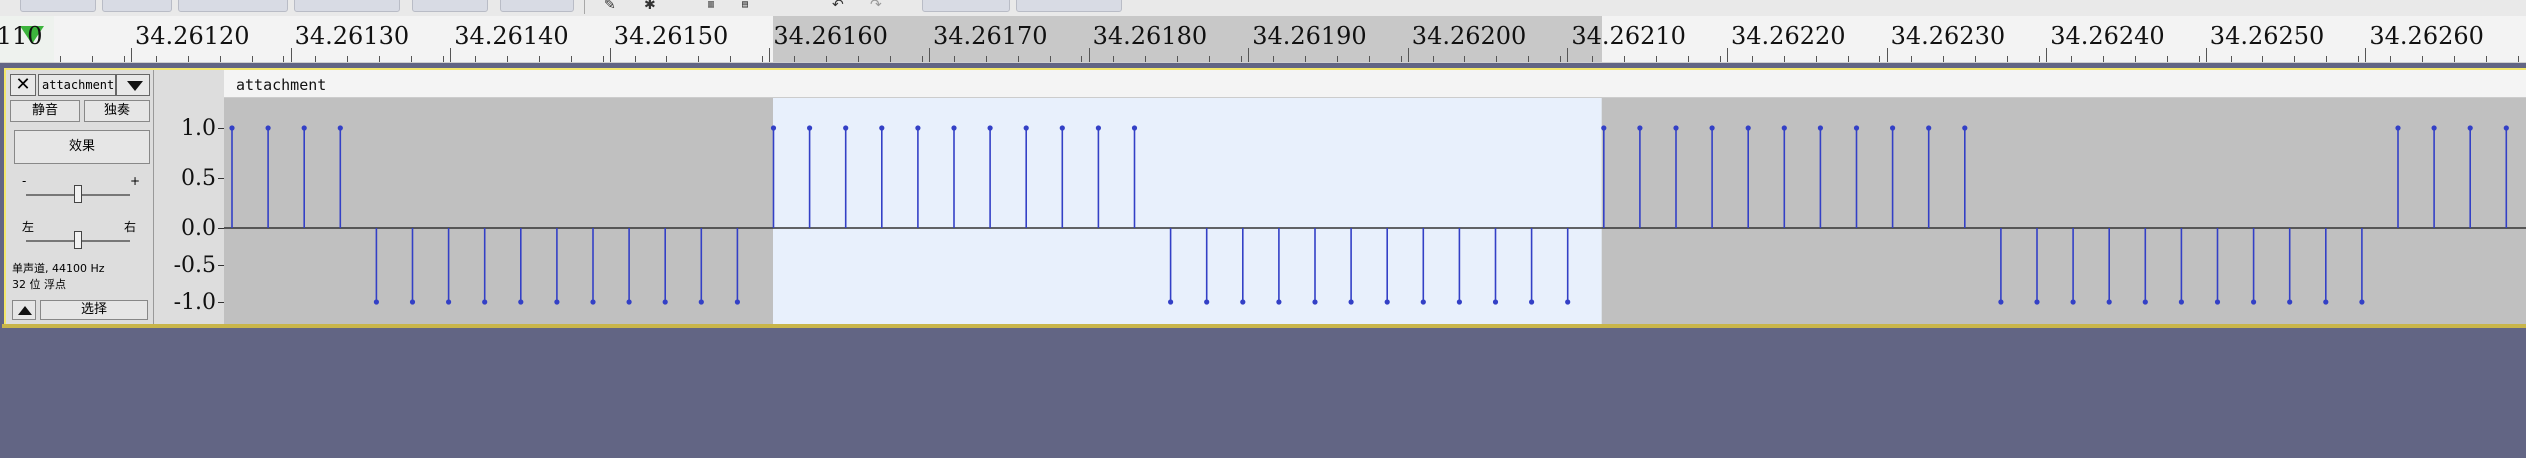 This screenshot has width=2526, height=458. What do you see at coordinates (281, 85) in the screenshot?
I see `clip-name: attachment` at bounding box center [281, 85].